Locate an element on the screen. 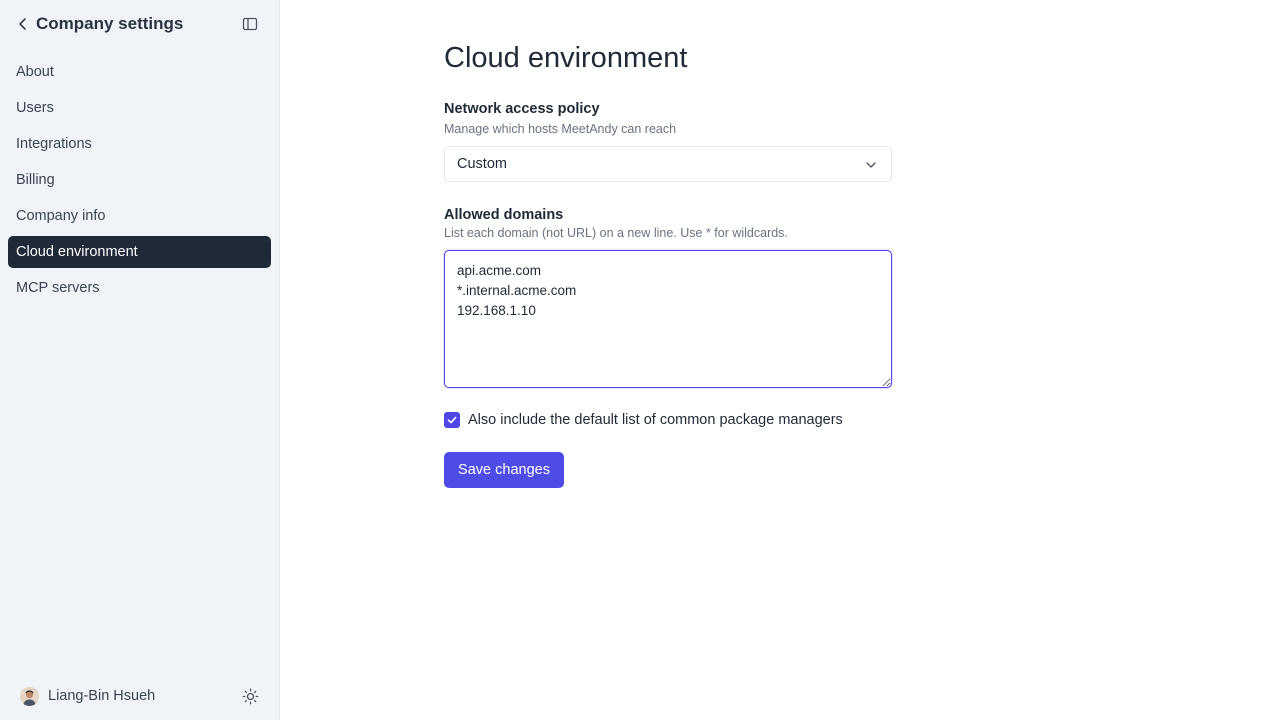 This screenshot has height=720, width=1280. back-button is located at coordinates (23, 24).